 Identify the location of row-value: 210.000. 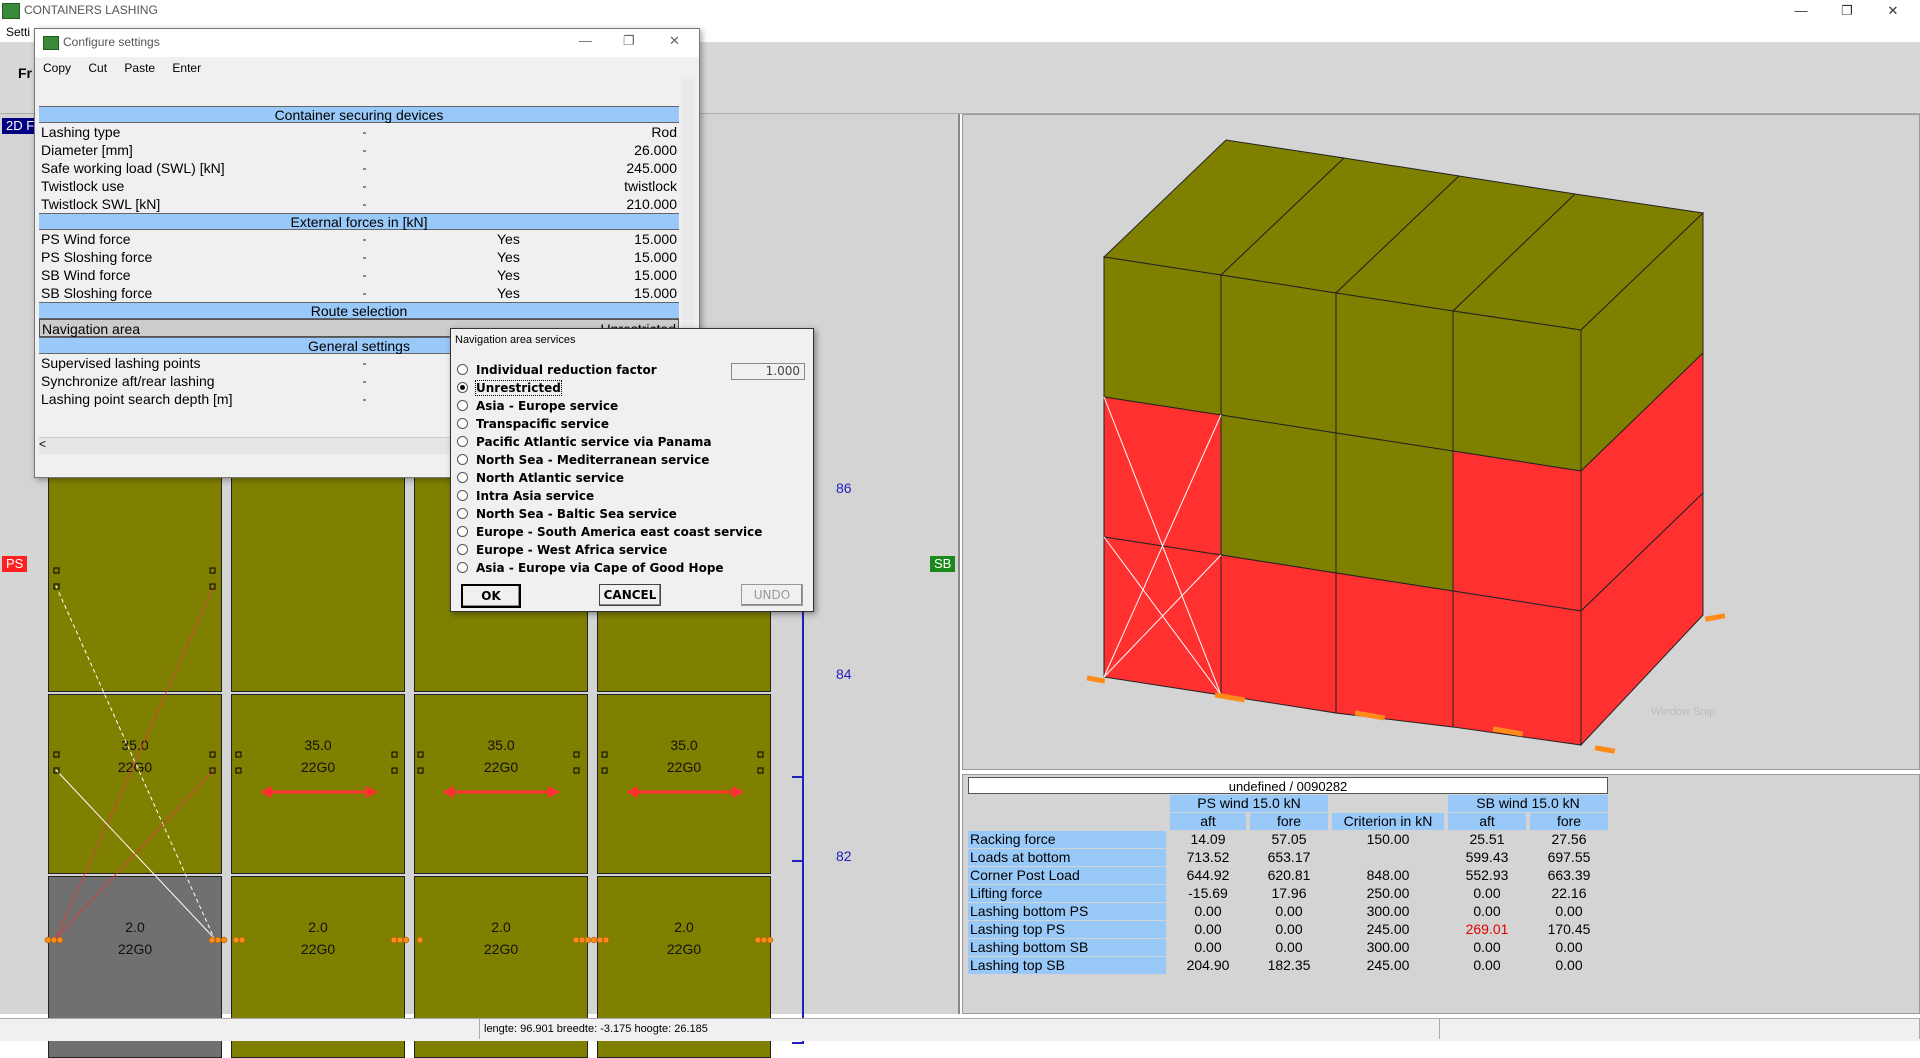
(651, 204).